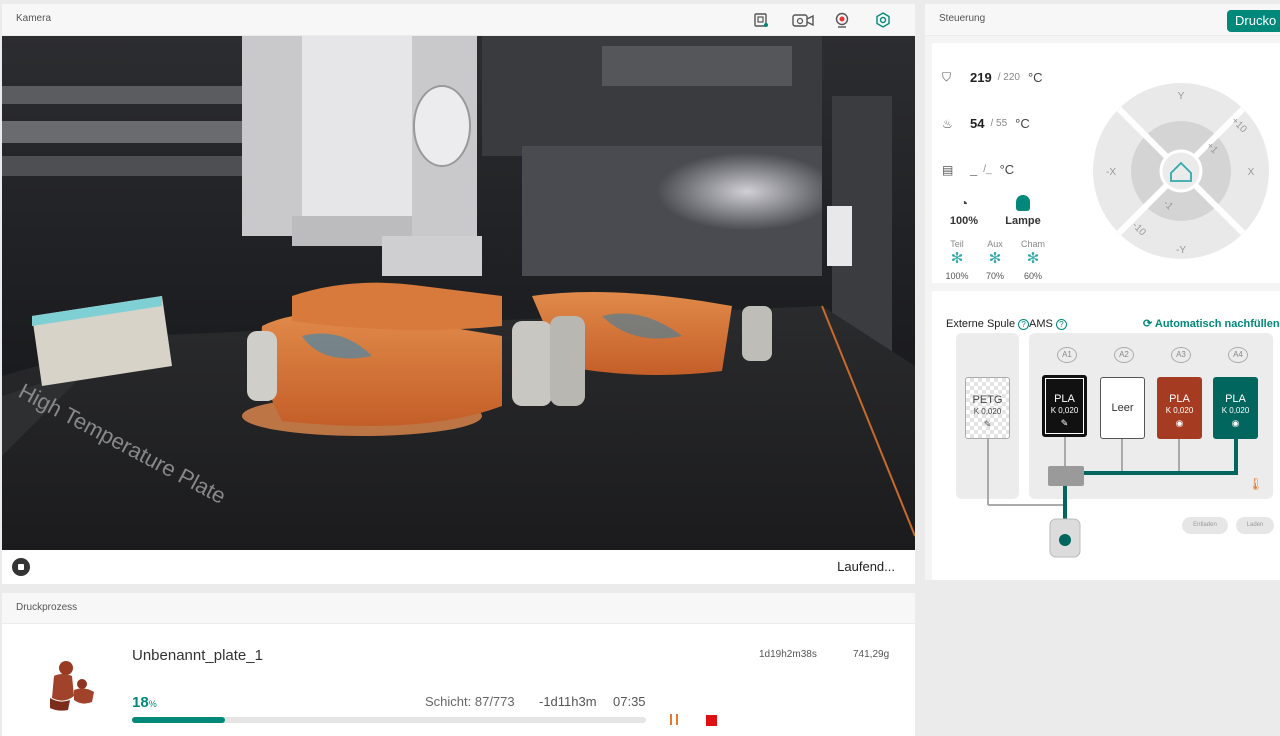 This screenshot has width=1280, height=736. What do you see at coordinates (957, 259) in the screenshot?
I see `fan-part-icon: ✻` at bounding box center [957, 259].